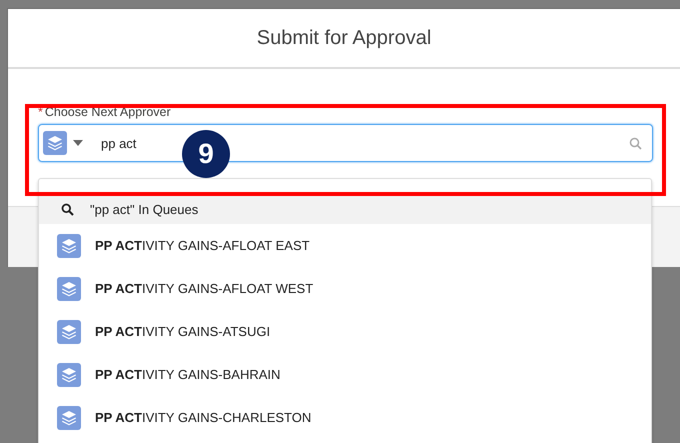  What do you see at coordinates (203, 417) in the screenshot?
I see `queue-option: PP ACTIVITY GAINS-CHARLESTON` at bounding box center [203, 417].